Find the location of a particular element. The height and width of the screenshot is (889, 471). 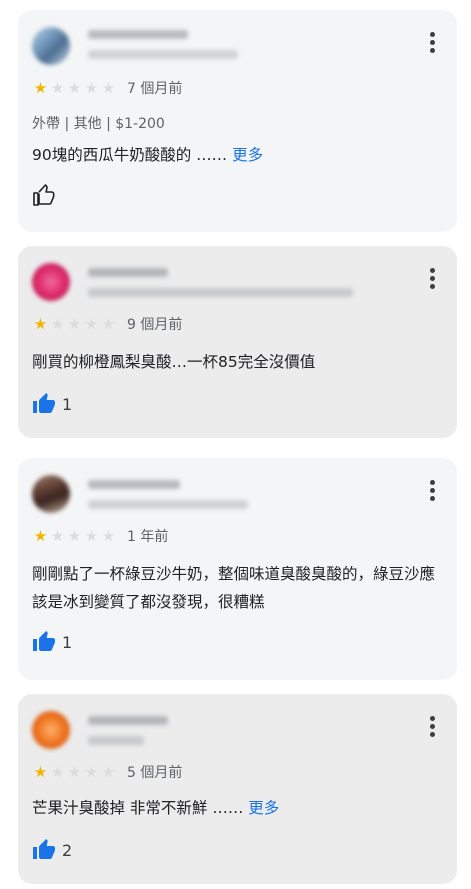

star-rating: ★ ★ ★ ★ ★ 5 個月前 is located at coordinates (107, 772).